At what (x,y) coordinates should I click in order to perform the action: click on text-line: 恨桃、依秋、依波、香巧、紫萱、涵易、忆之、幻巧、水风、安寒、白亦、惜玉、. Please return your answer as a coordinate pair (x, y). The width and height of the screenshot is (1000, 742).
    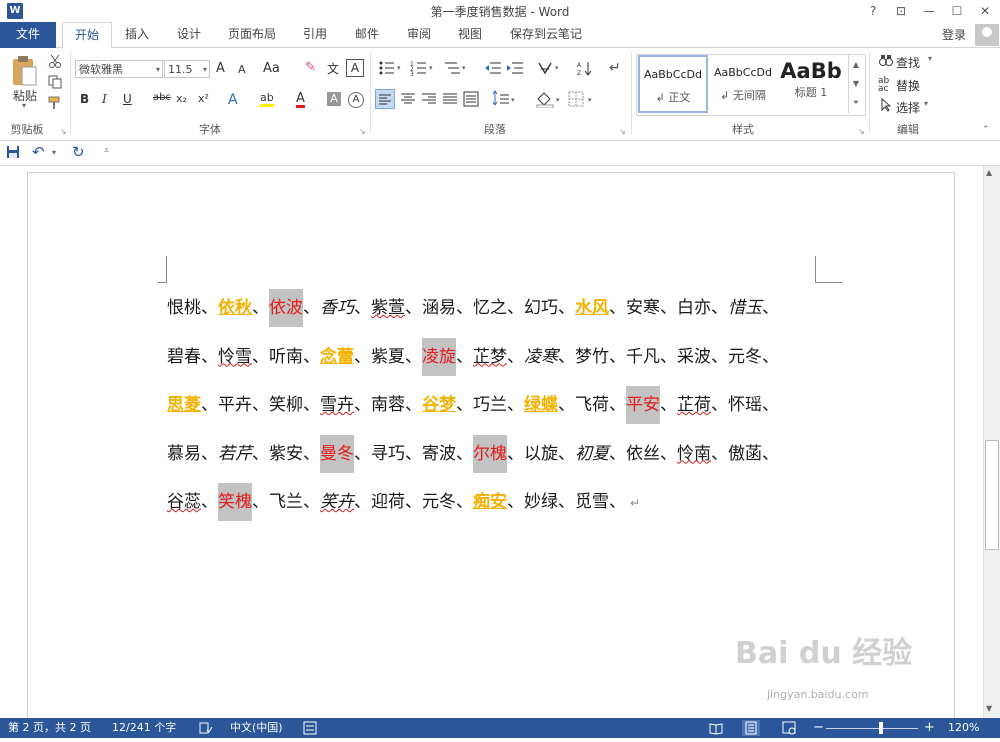
    Looking at the image, I should click on (497, 308).